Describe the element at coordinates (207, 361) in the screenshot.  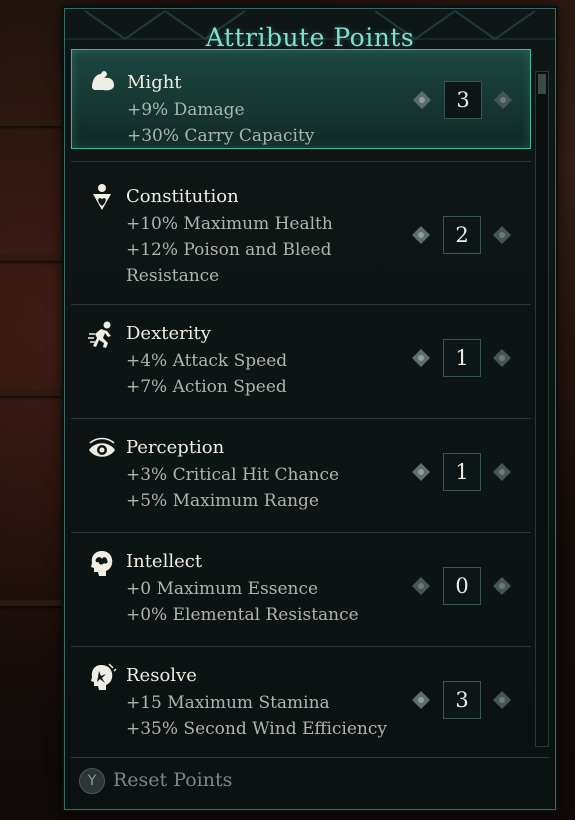
I see `attribute-desc-line: +4% Attack Speed` at that location.